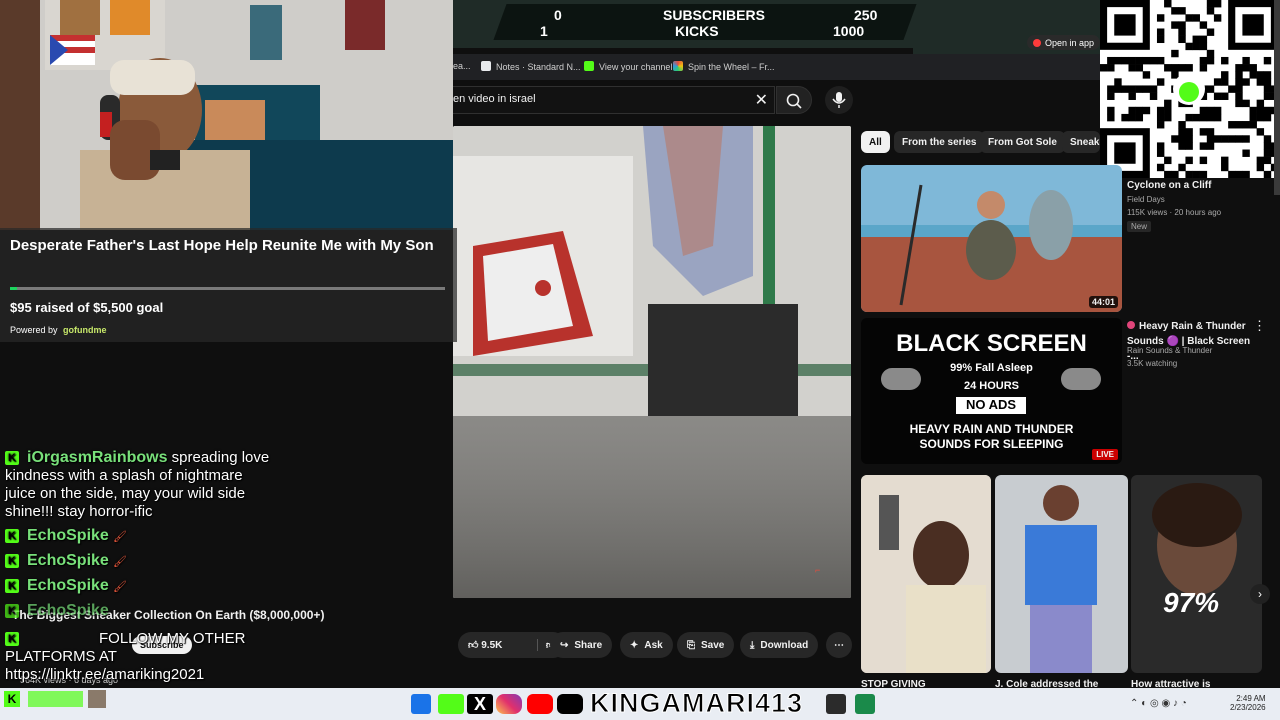 The width and height of the screenshot is (1280, 720). I want to click on chip-from-the-series: From the series, so click(939, 142).